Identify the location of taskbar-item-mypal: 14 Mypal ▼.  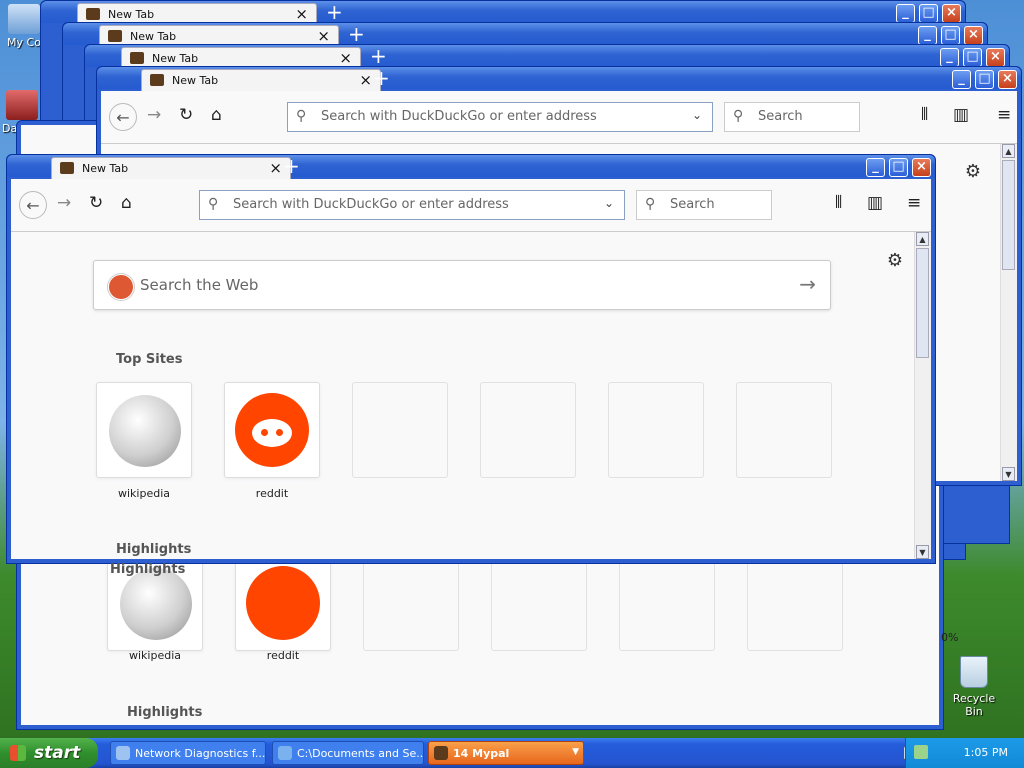
(506, 753).